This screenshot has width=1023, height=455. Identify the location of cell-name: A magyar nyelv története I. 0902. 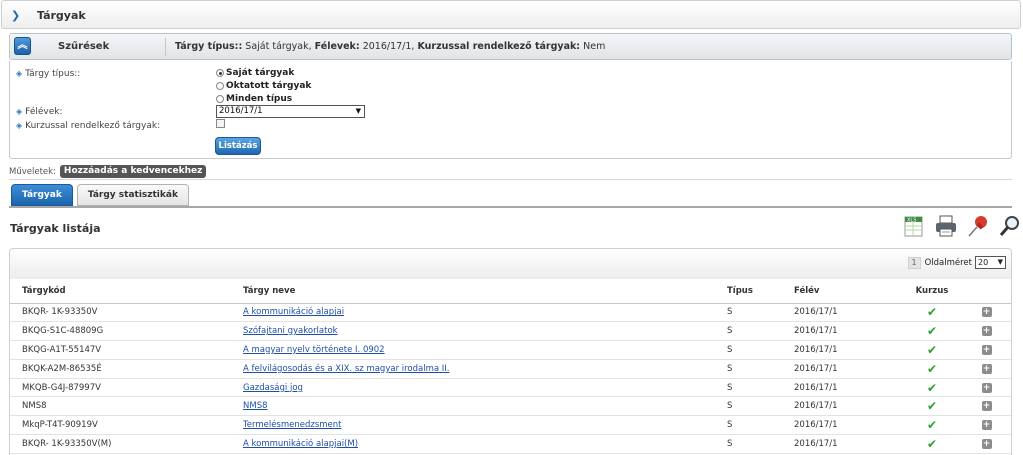
(472, 350).